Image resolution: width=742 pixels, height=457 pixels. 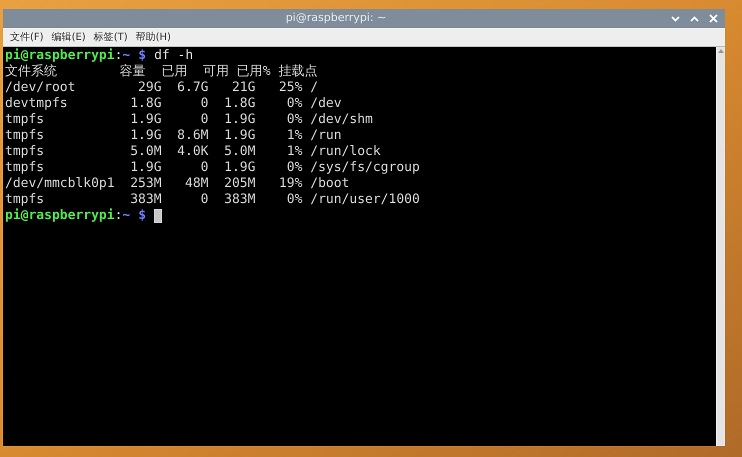 I want to click on output-line: devtmpfs 1.8G 0 1.8G 0% /dev, so click(x=173, y=104).